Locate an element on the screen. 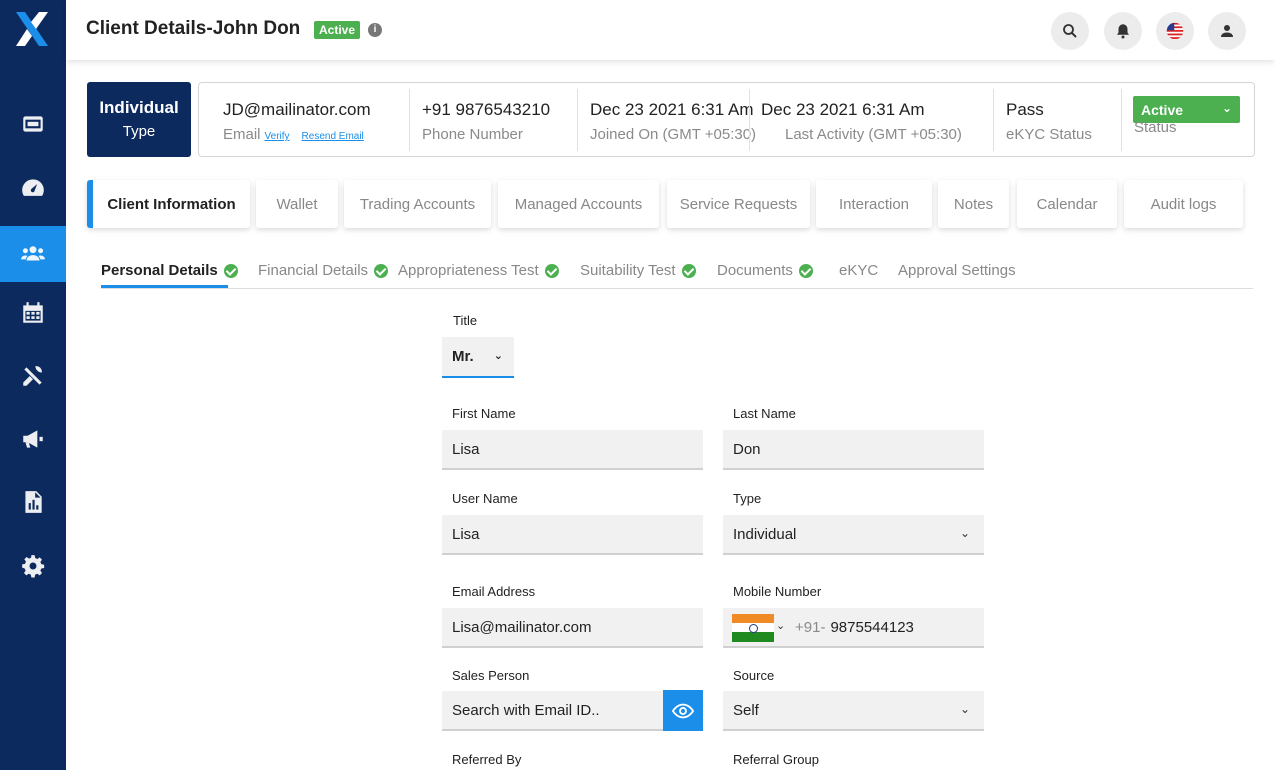  source-select: Self ⌄ is located at coordinates (853, 711).